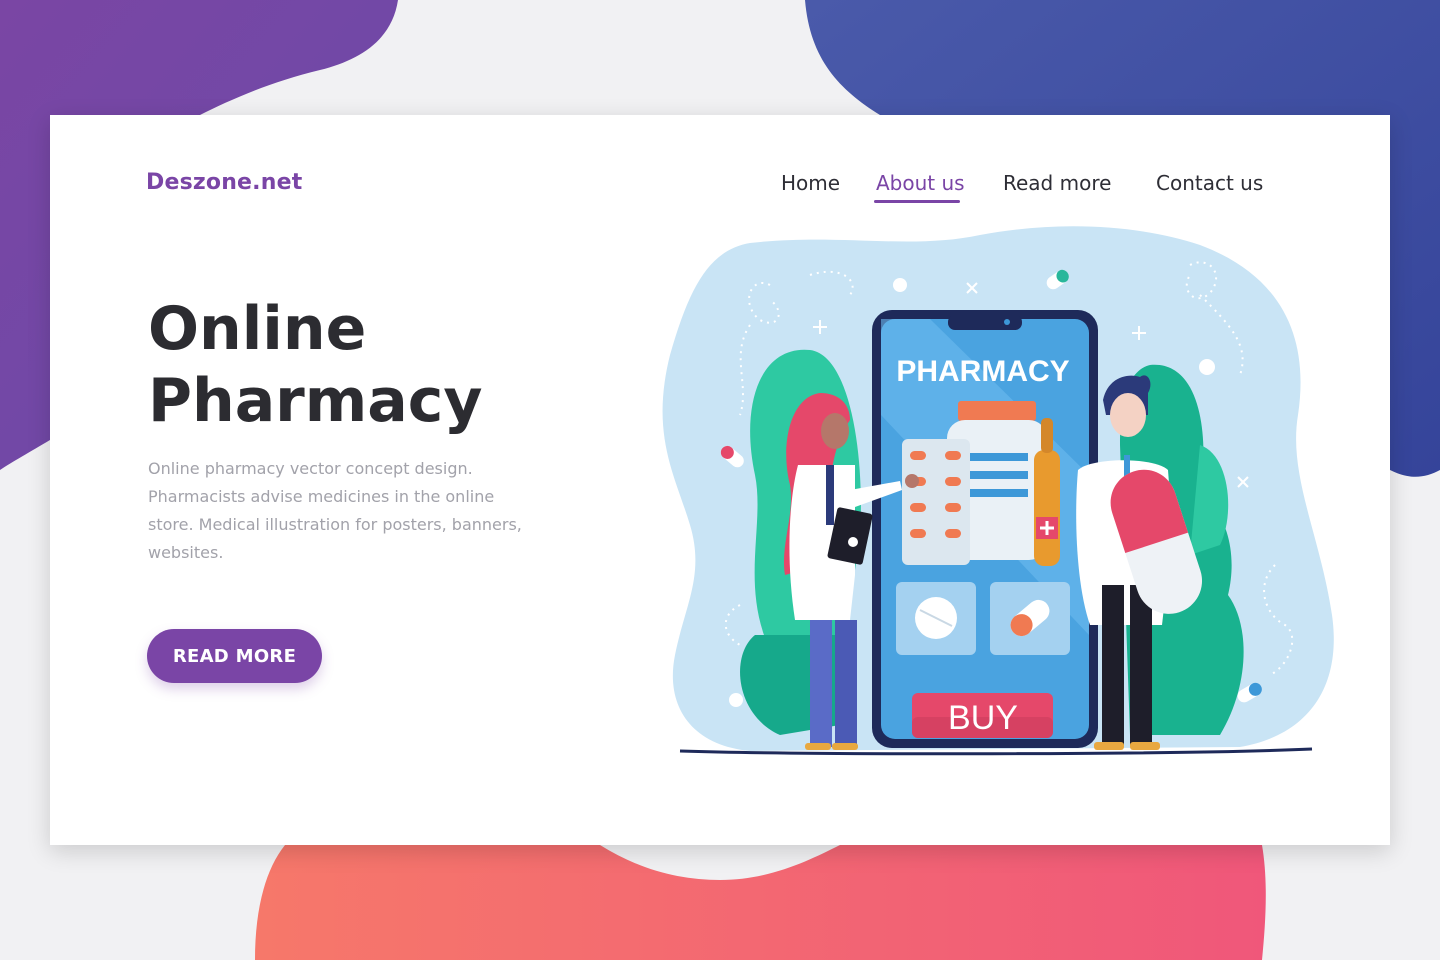 Image resolution: width=1440 pixels, height=960 pixels. What do you see at coordinates (760, 902) in the screenshot?
I see `coral-blob` at bounding box center [760, 902].